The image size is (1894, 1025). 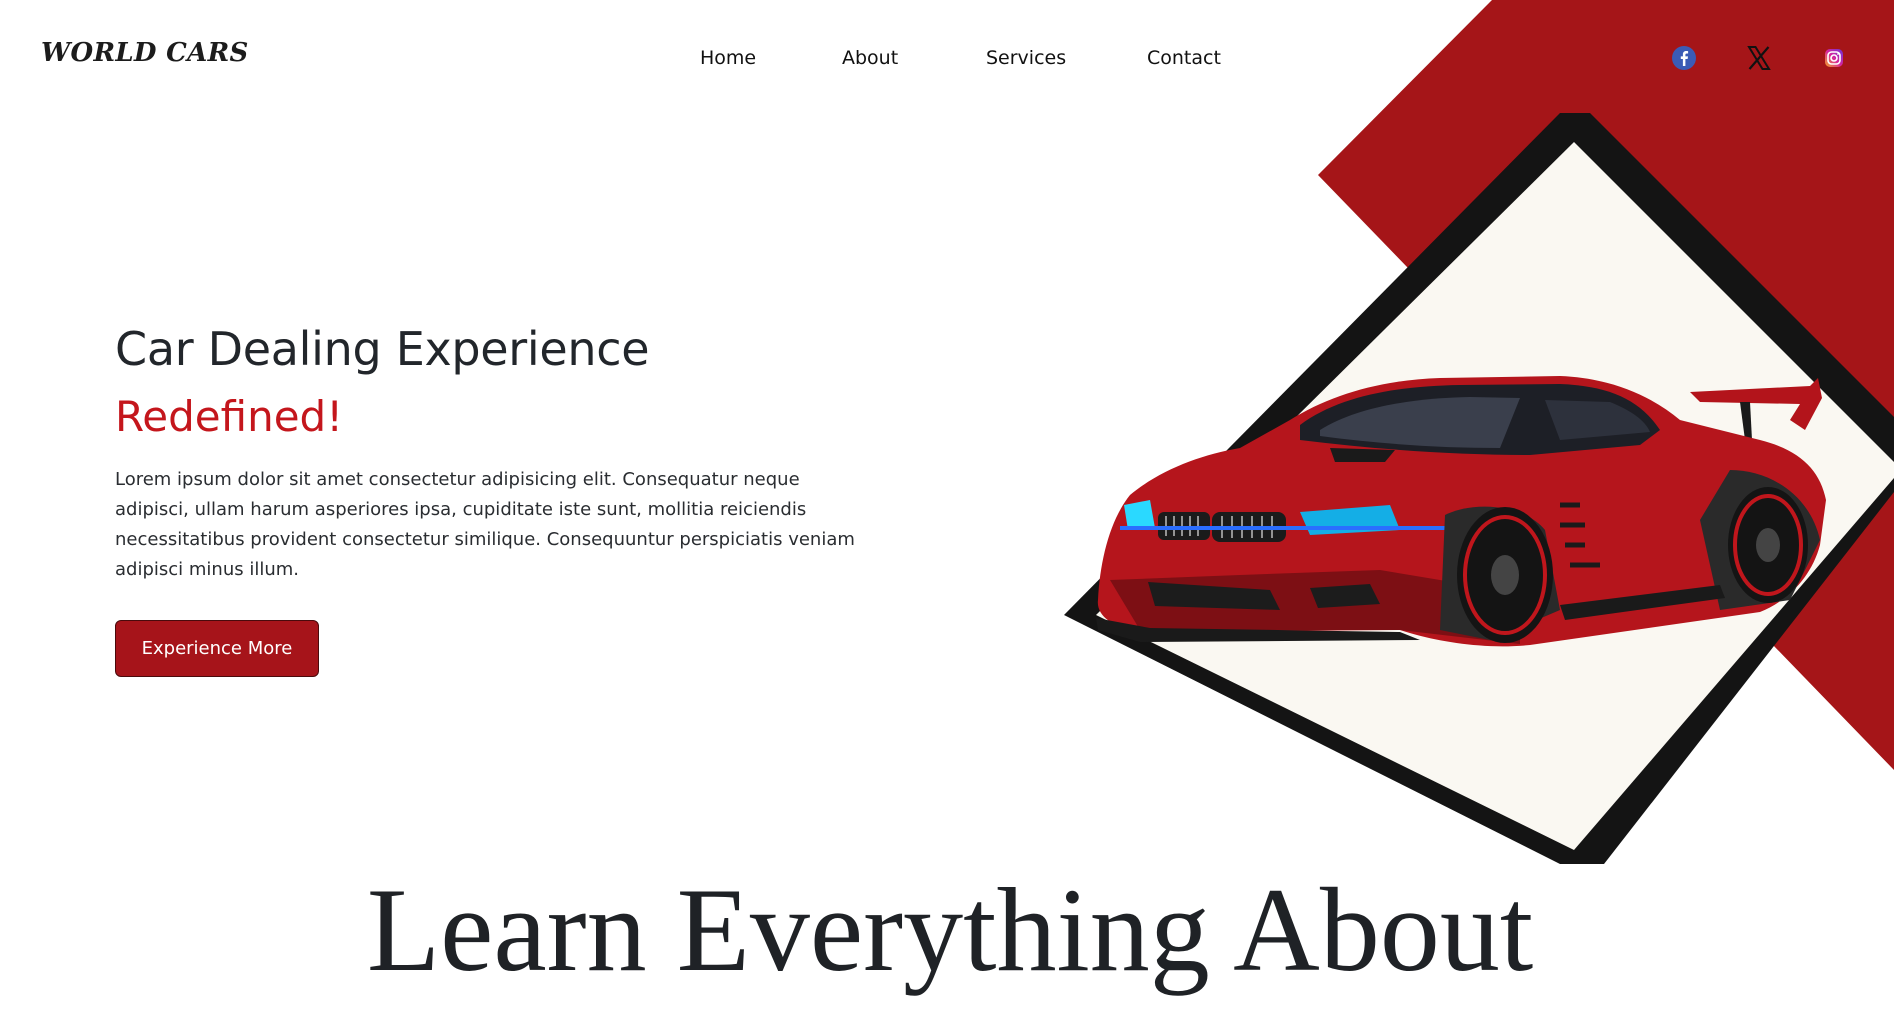 I want to click on hero-accent-title: Redefined!, so click(x=229, y=416).